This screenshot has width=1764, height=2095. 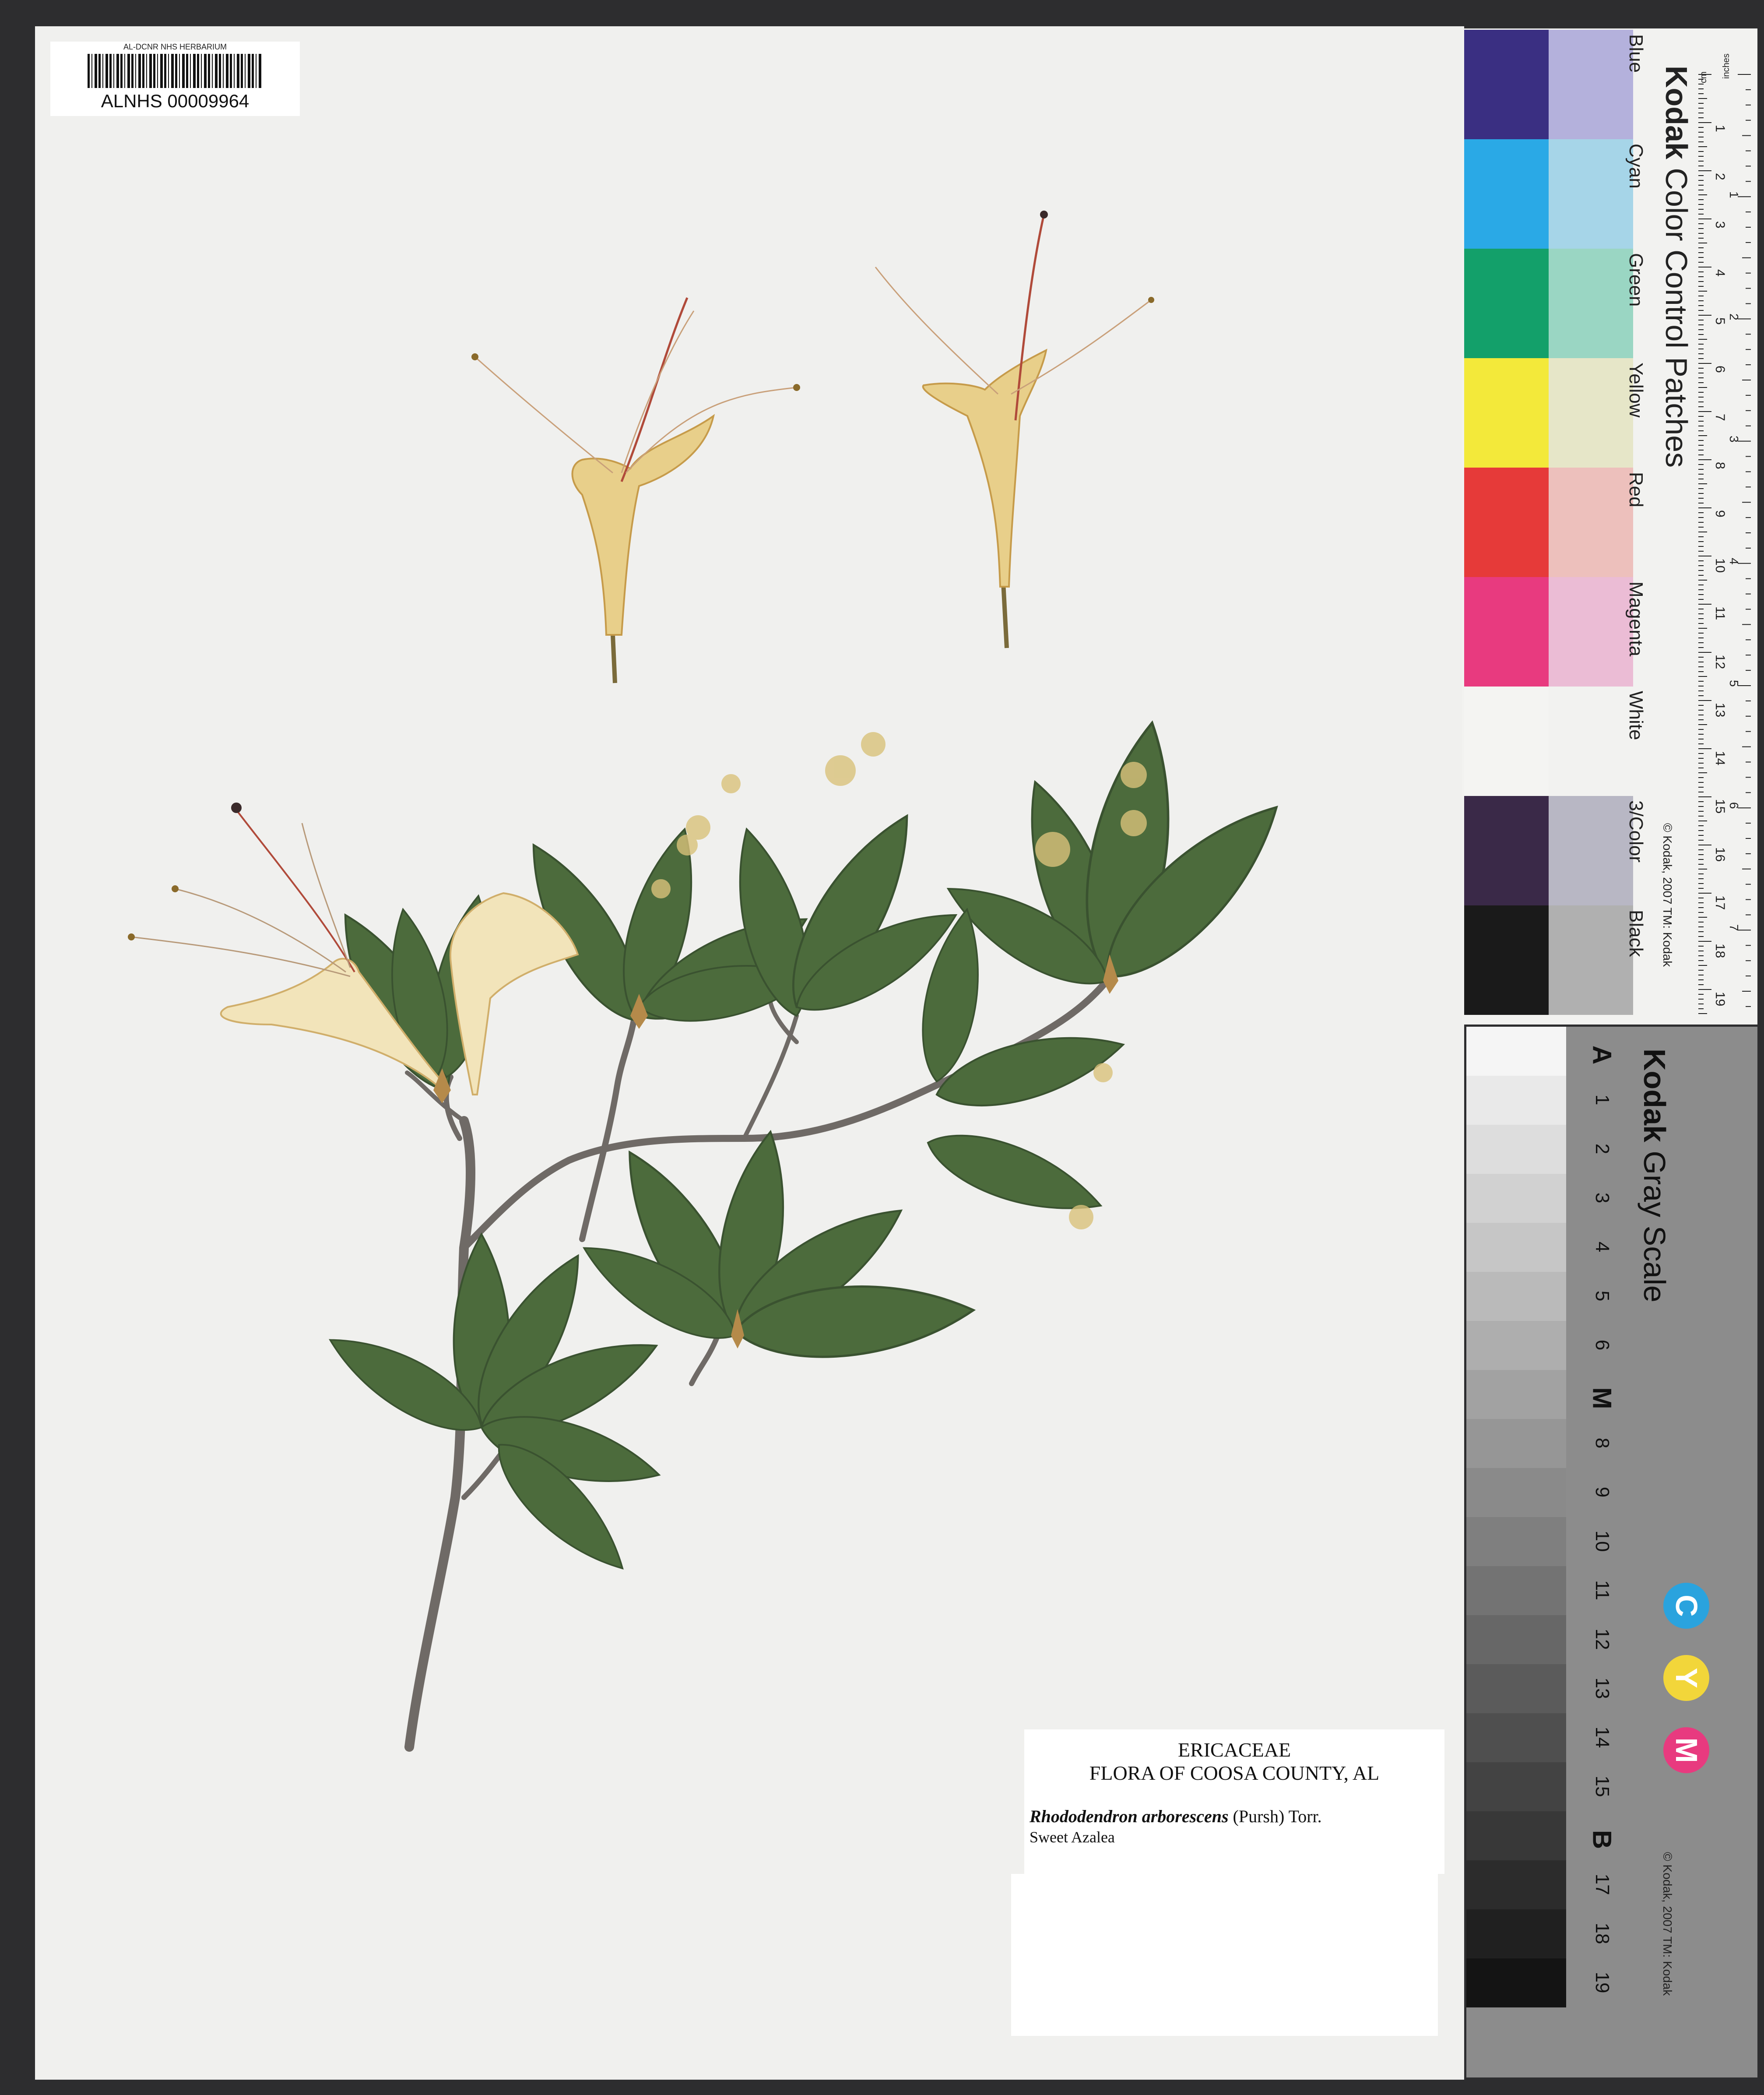 What do you see at coordinates (1603, 1345) in the screenshot?
I see `gray-step-label: 6` at bounding box center [1603, 1345].